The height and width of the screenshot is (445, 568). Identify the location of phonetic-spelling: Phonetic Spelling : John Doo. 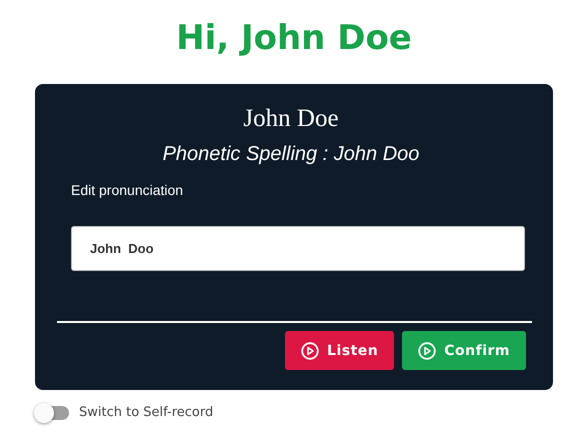
(291, 154).